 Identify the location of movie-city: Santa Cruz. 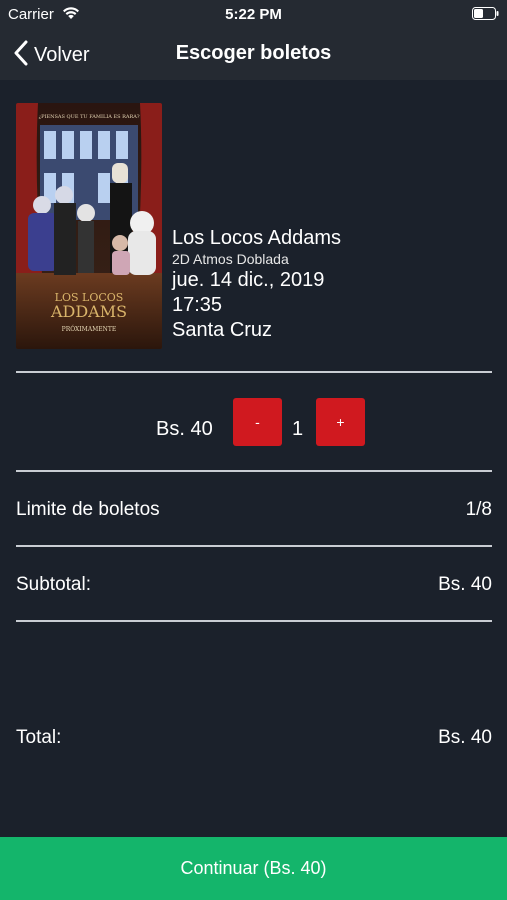
(222, 330).